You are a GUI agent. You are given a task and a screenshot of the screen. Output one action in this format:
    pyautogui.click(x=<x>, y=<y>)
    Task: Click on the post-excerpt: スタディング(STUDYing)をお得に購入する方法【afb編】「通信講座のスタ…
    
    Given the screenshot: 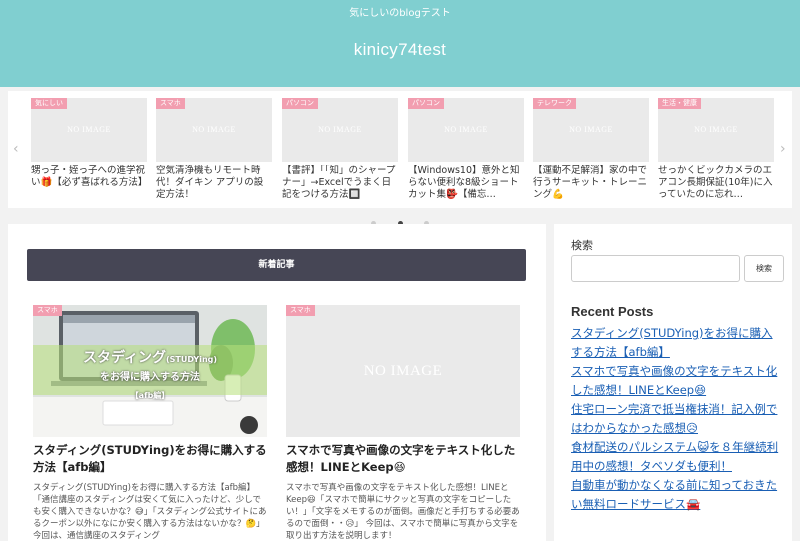 What is the action you would take?
    pyautogui.click(x=150, y=512)
    